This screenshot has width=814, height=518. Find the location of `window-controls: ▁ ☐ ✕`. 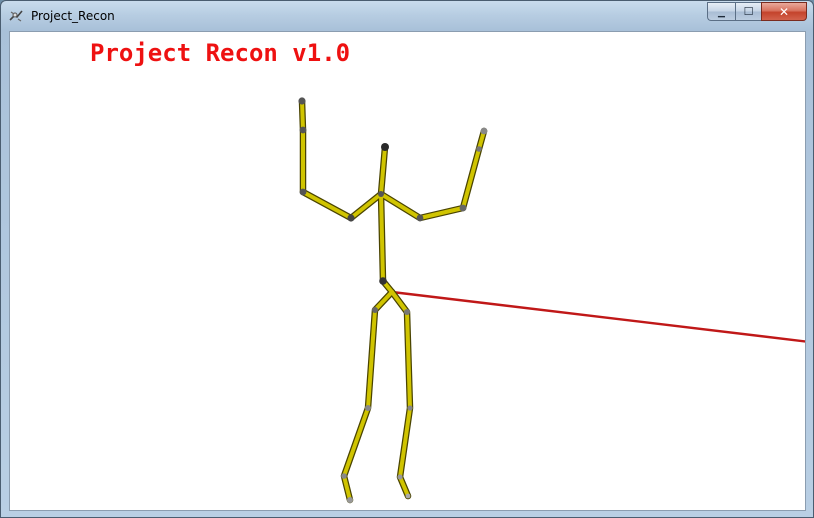

window-controls: ▁ ☐ ✕ is located at coordinates (757, 12).